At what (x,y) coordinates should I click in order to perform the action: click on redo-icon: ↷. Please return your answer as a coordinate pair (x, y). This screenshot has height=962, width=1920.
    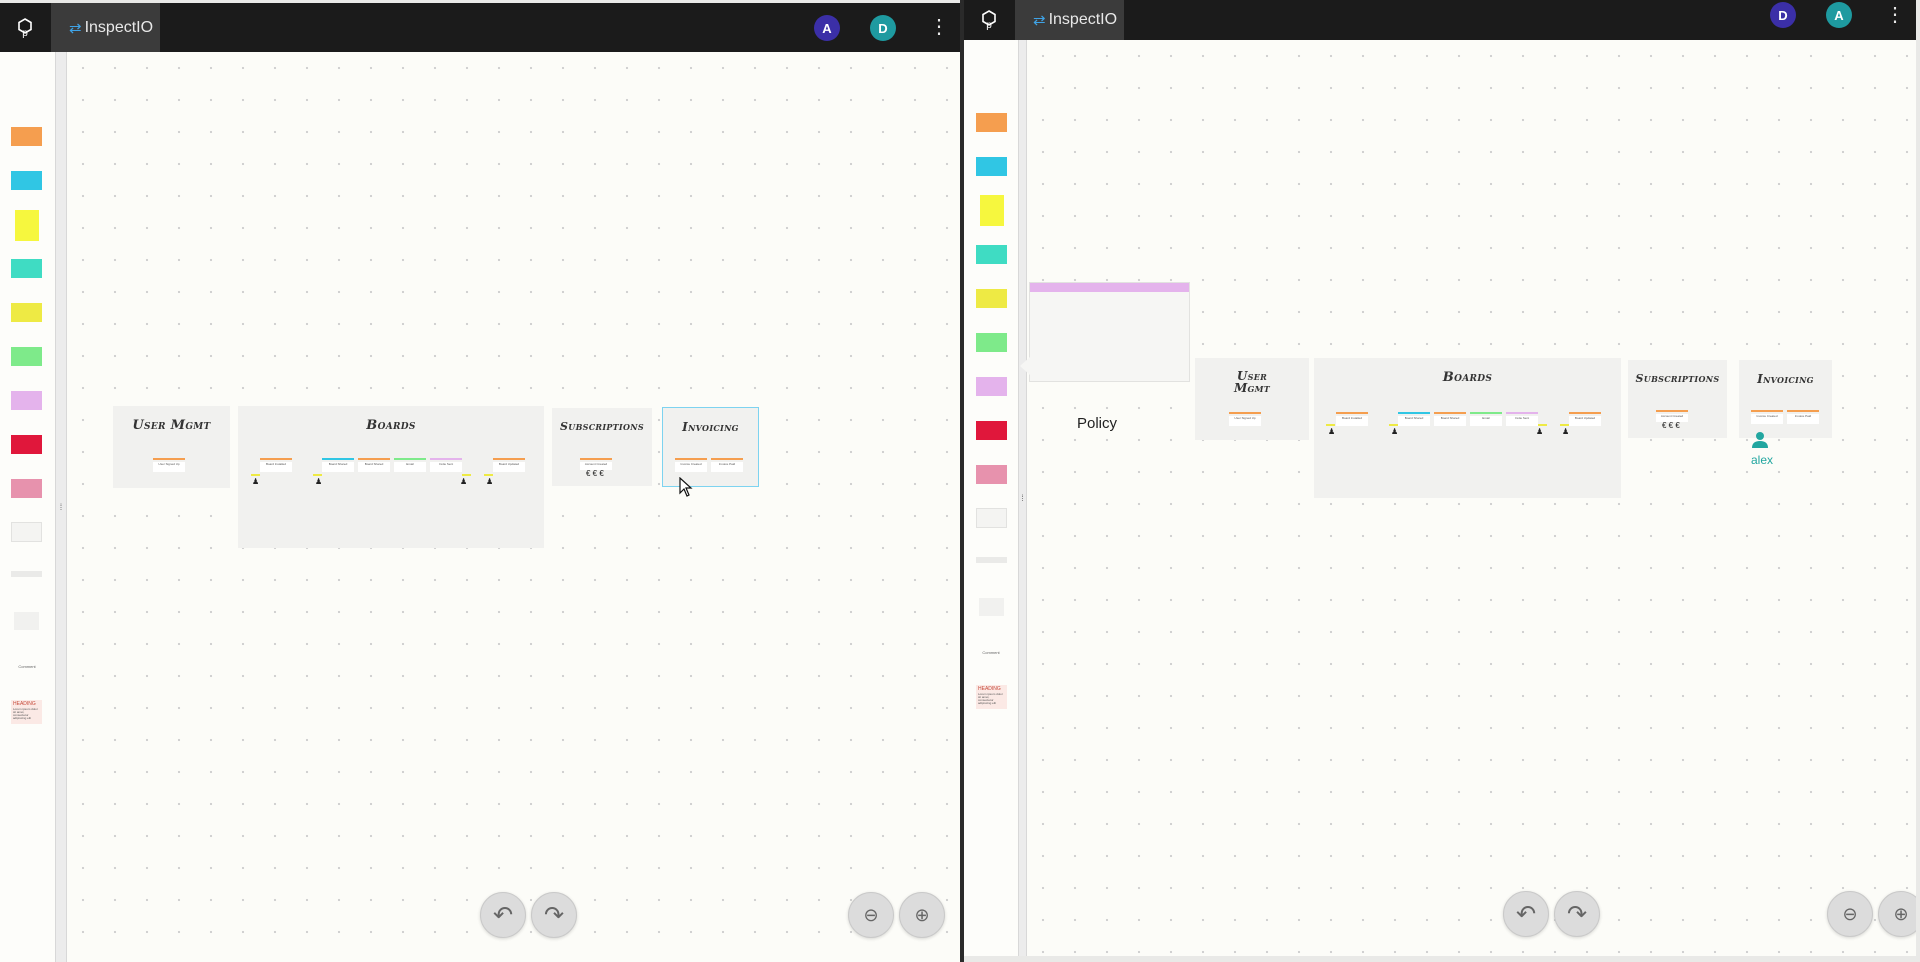
    Looking at the image, I should click on (1577, 914).